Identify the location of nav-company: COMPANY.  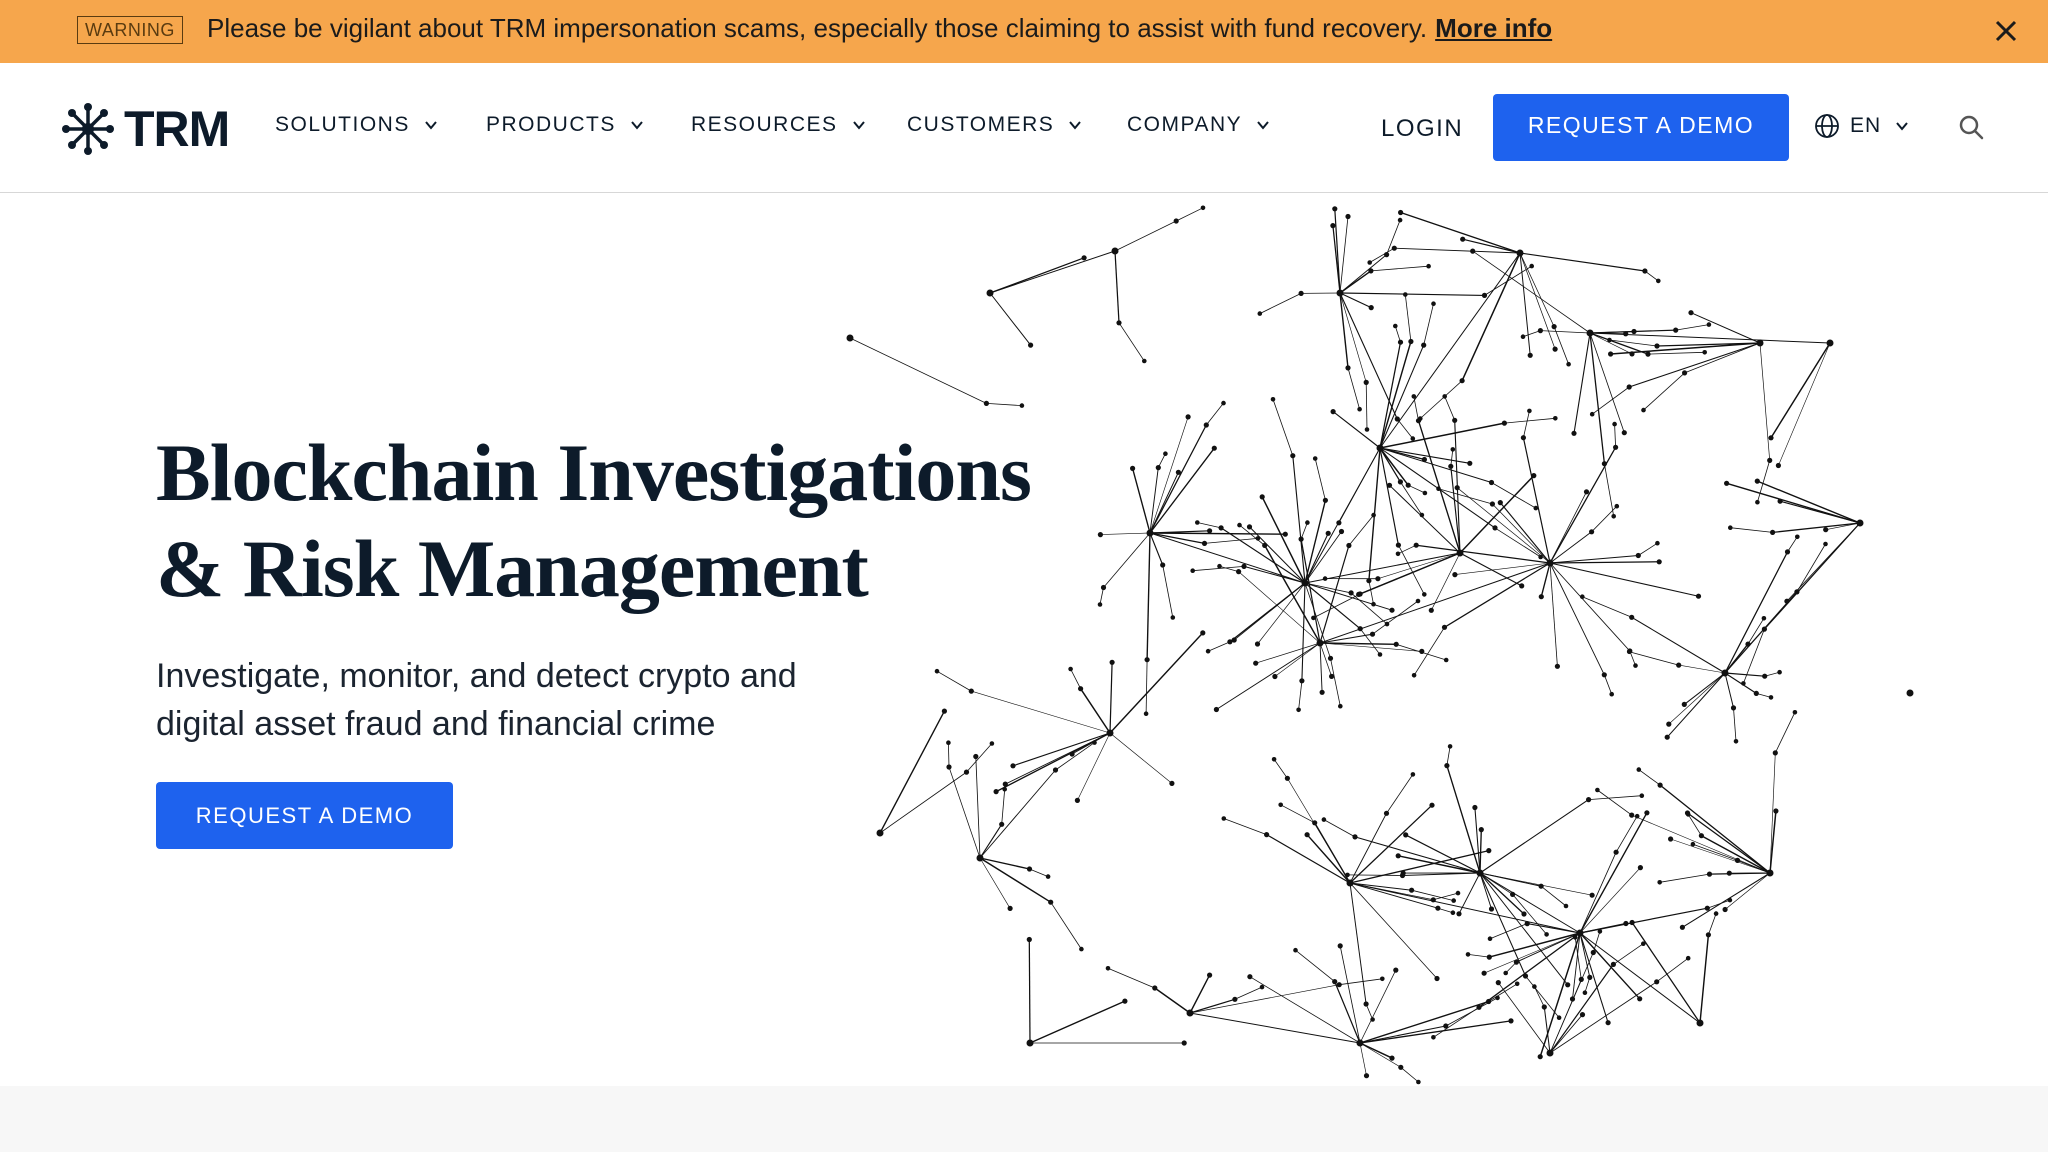
(1198, 125).